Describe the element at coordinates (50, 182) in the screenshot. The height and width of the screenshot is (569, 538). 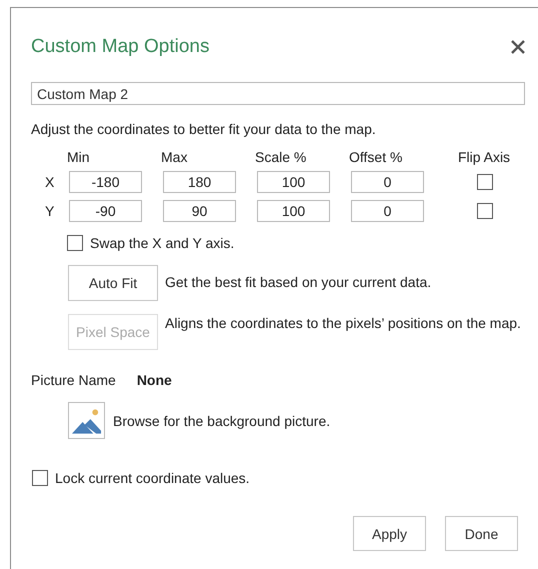
I see `axis-label: X` at that location.